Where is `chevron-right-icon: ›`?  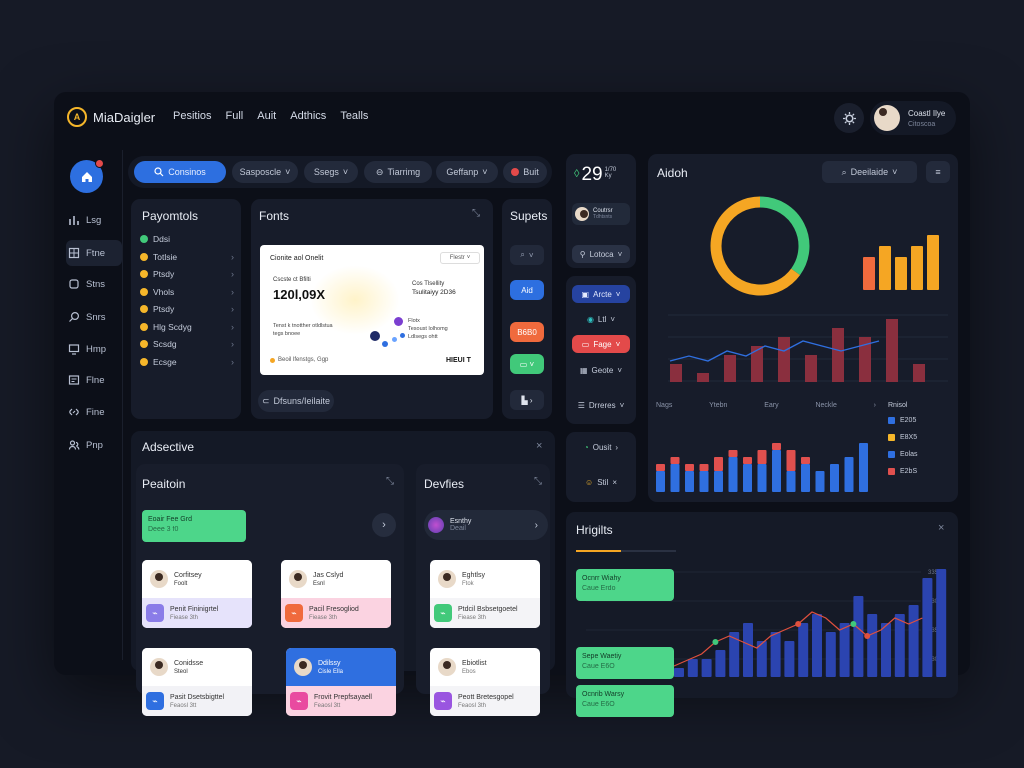 chevron-right-icon: › is located at coordinates (536, 525).